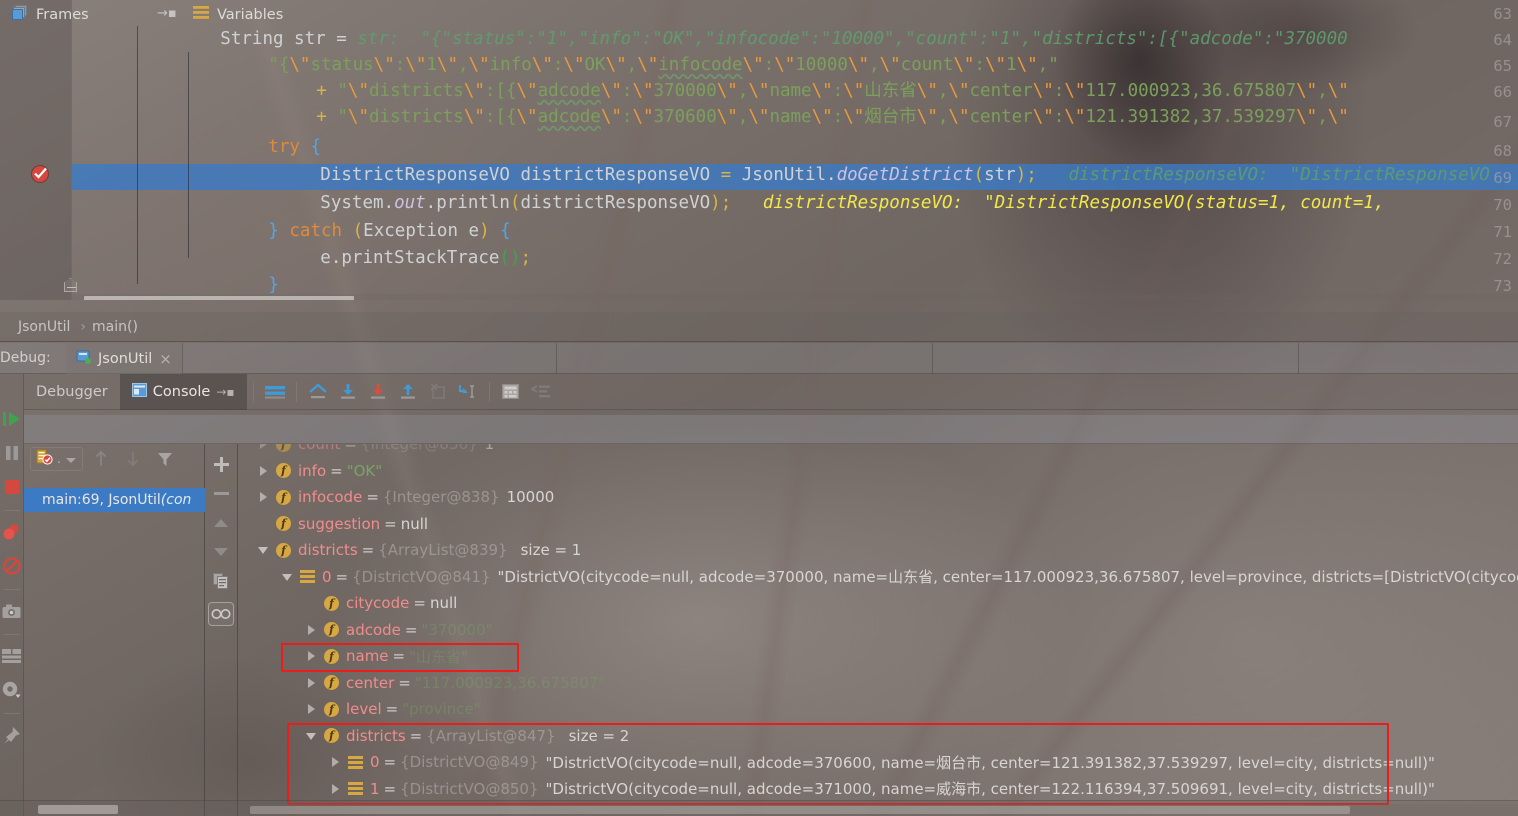  Describe the element at coordinates (221, 493) in the screenshot. I see `remove-watch-icon` at that location.